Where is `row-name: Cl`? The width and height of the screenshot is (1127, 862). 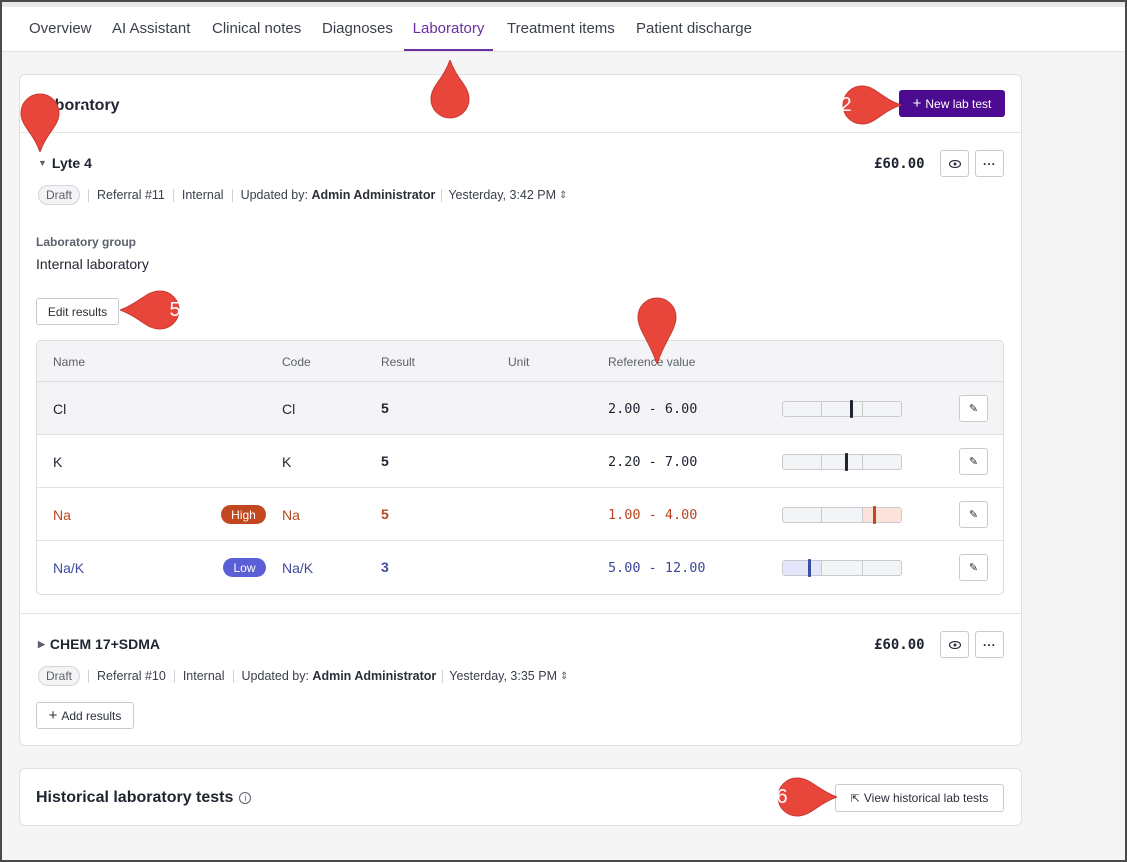 row-name: Cl is located at coordinates (60, 409).